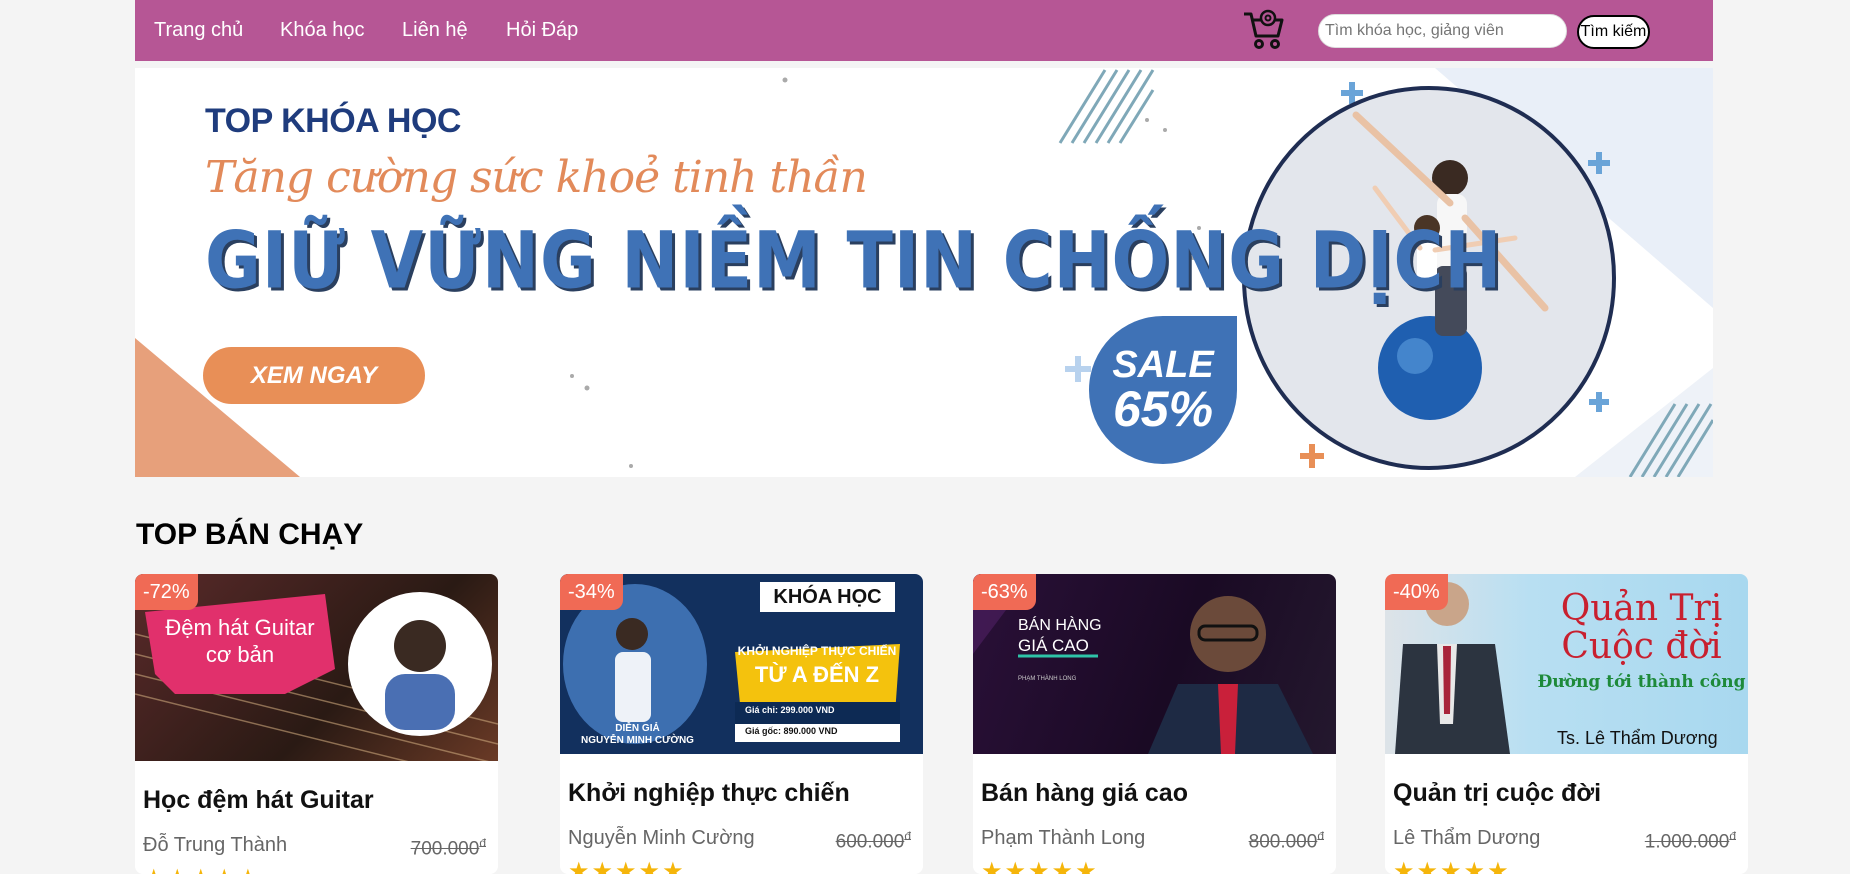 Image resolution: width=1850 pixels, height=874 pixels. What do you see at coordinates (1004, 592) in the screenshot?
I see `discount-badge: -63%` at bounding box center [1004, 592].